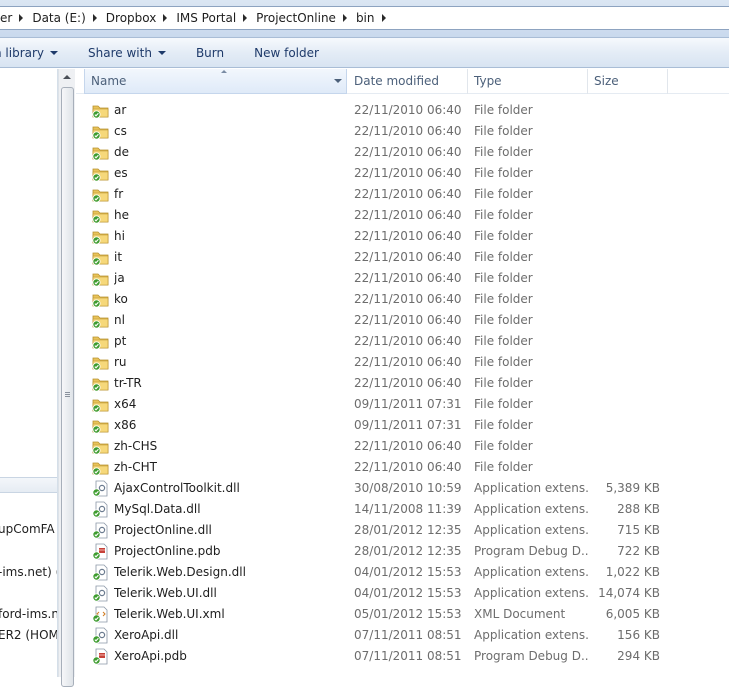 The height and width of the screenshot is (687, 729). I want to click on include-in-library-button: n library, so click(34, 52).